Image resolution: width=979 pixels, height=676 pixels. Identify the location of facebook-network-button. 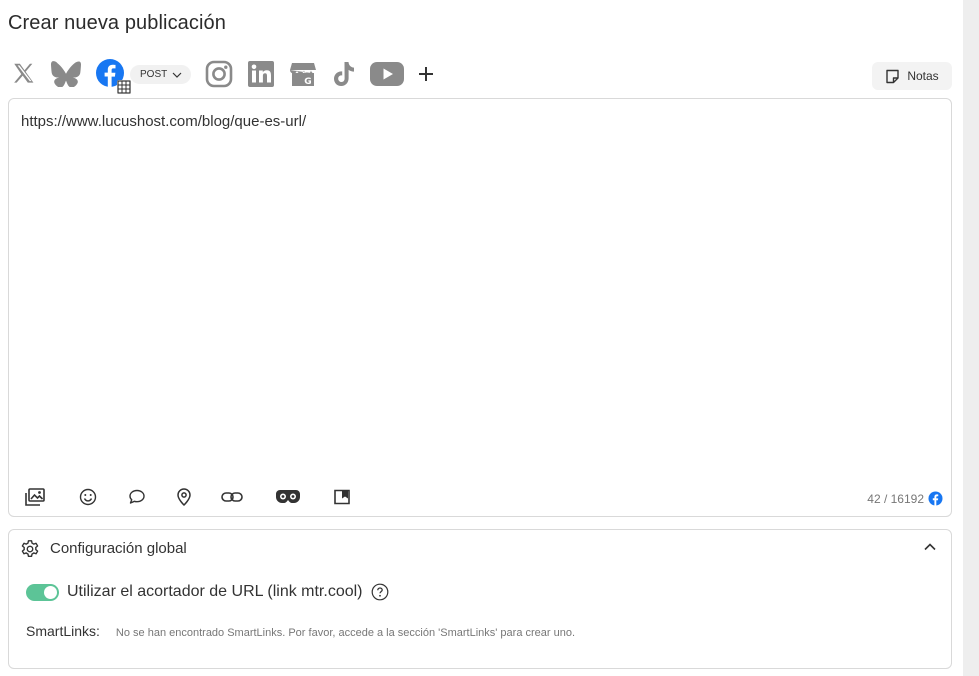
(112, 76).